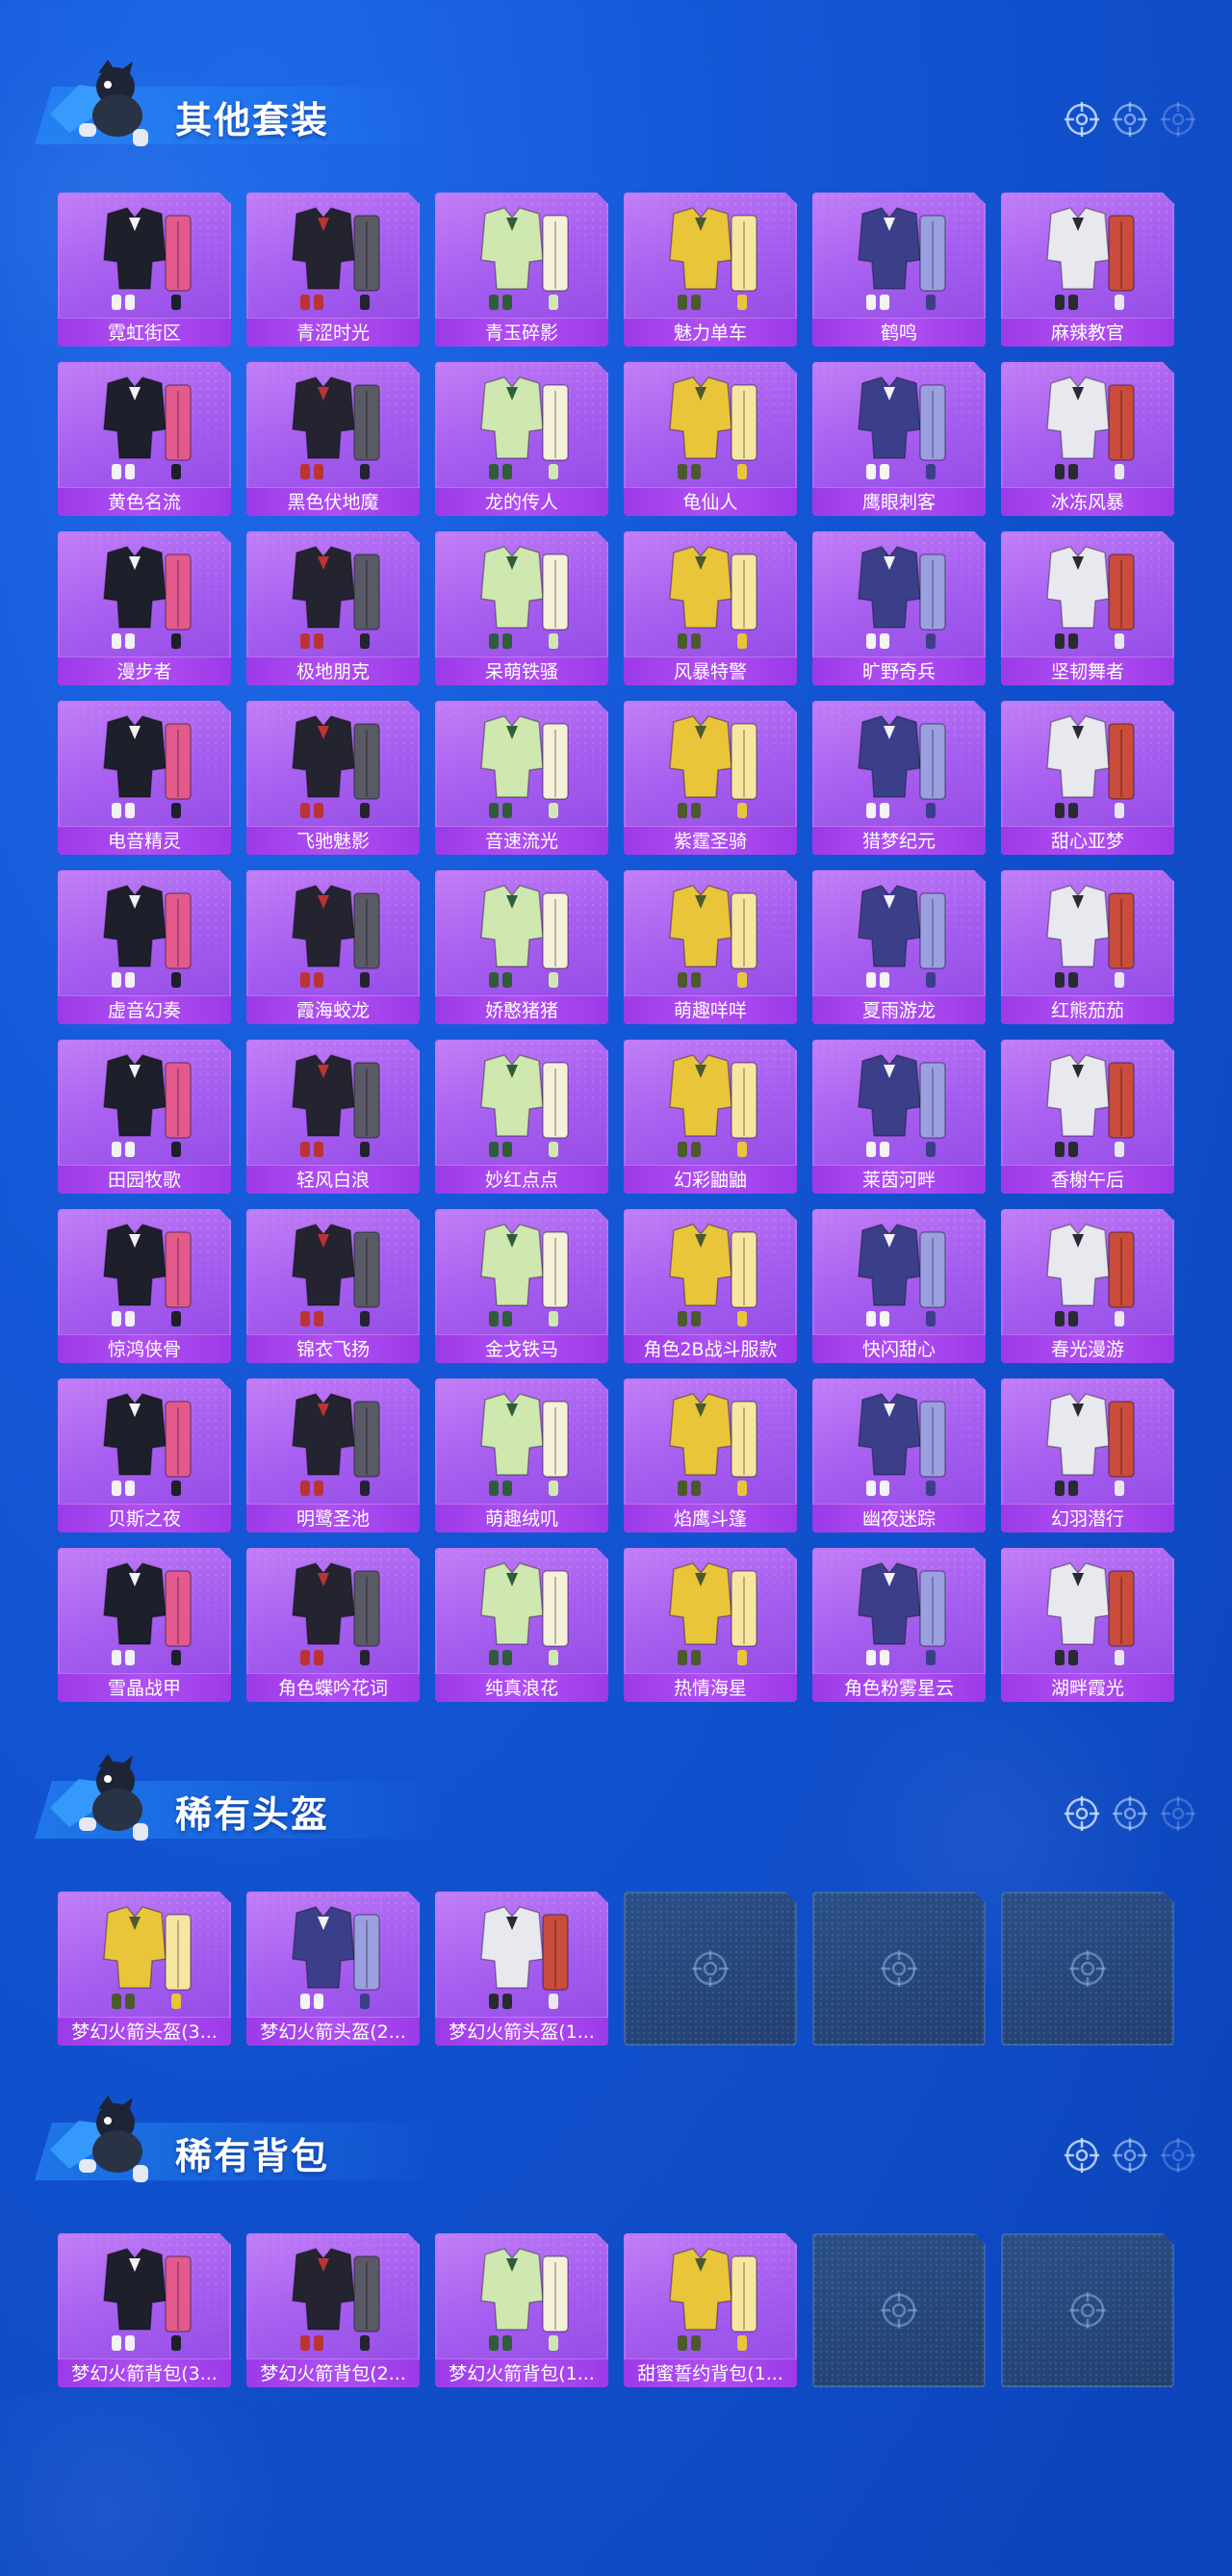  Describe the element at coordinates (616, 2137) in the screenshot. I see `section-header: 稀有背包` at that location.